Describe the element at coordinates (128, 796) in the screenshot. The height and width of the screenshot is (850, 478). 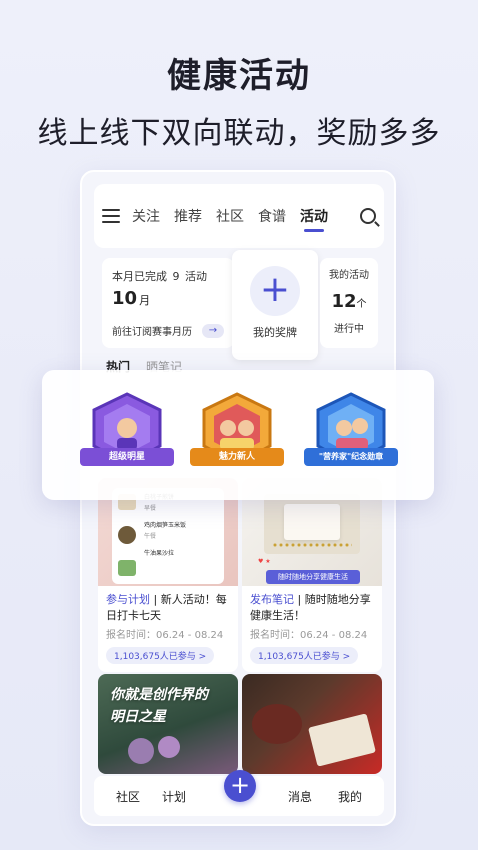
I see `bottom-nav-community: 社区` at that location.